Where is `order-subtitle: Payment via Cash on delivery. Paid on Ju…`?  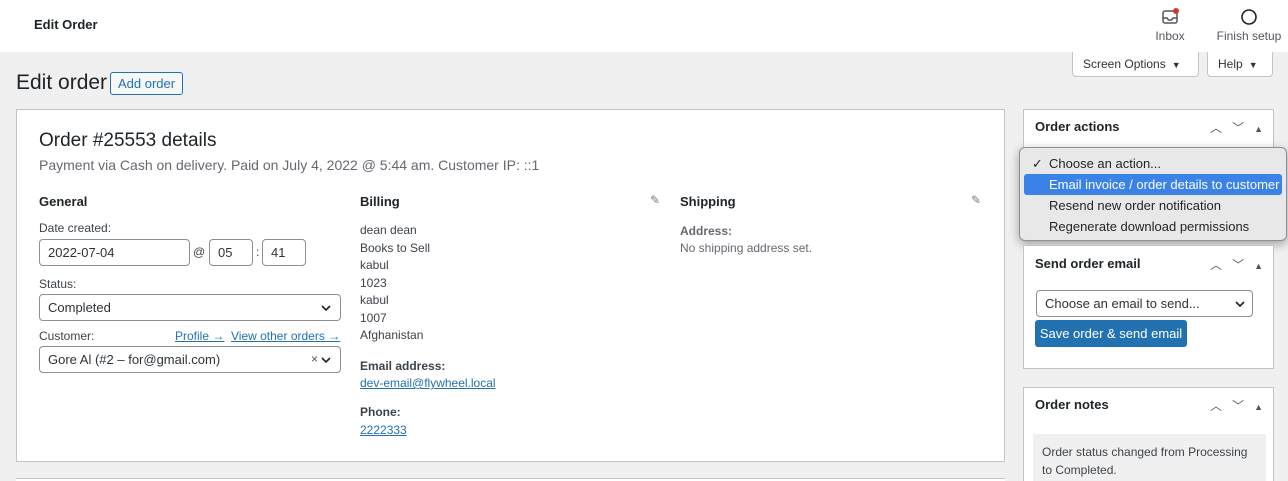 order-subtitle: Payment via Cash on delivery. Paid on Ju… is located at coordinates (289, 165).